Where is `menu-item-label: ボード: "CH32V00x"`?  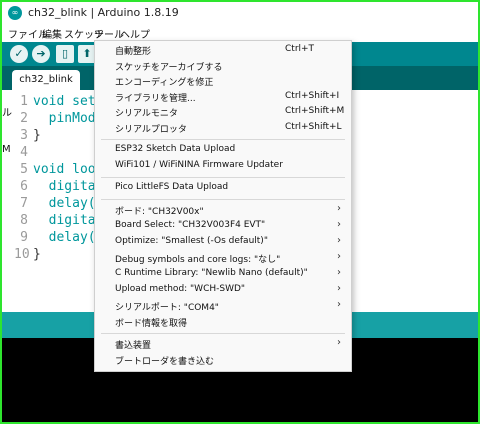
menu-item-label: ボード: "CH32V00x" is located at coordinates (159, 212).